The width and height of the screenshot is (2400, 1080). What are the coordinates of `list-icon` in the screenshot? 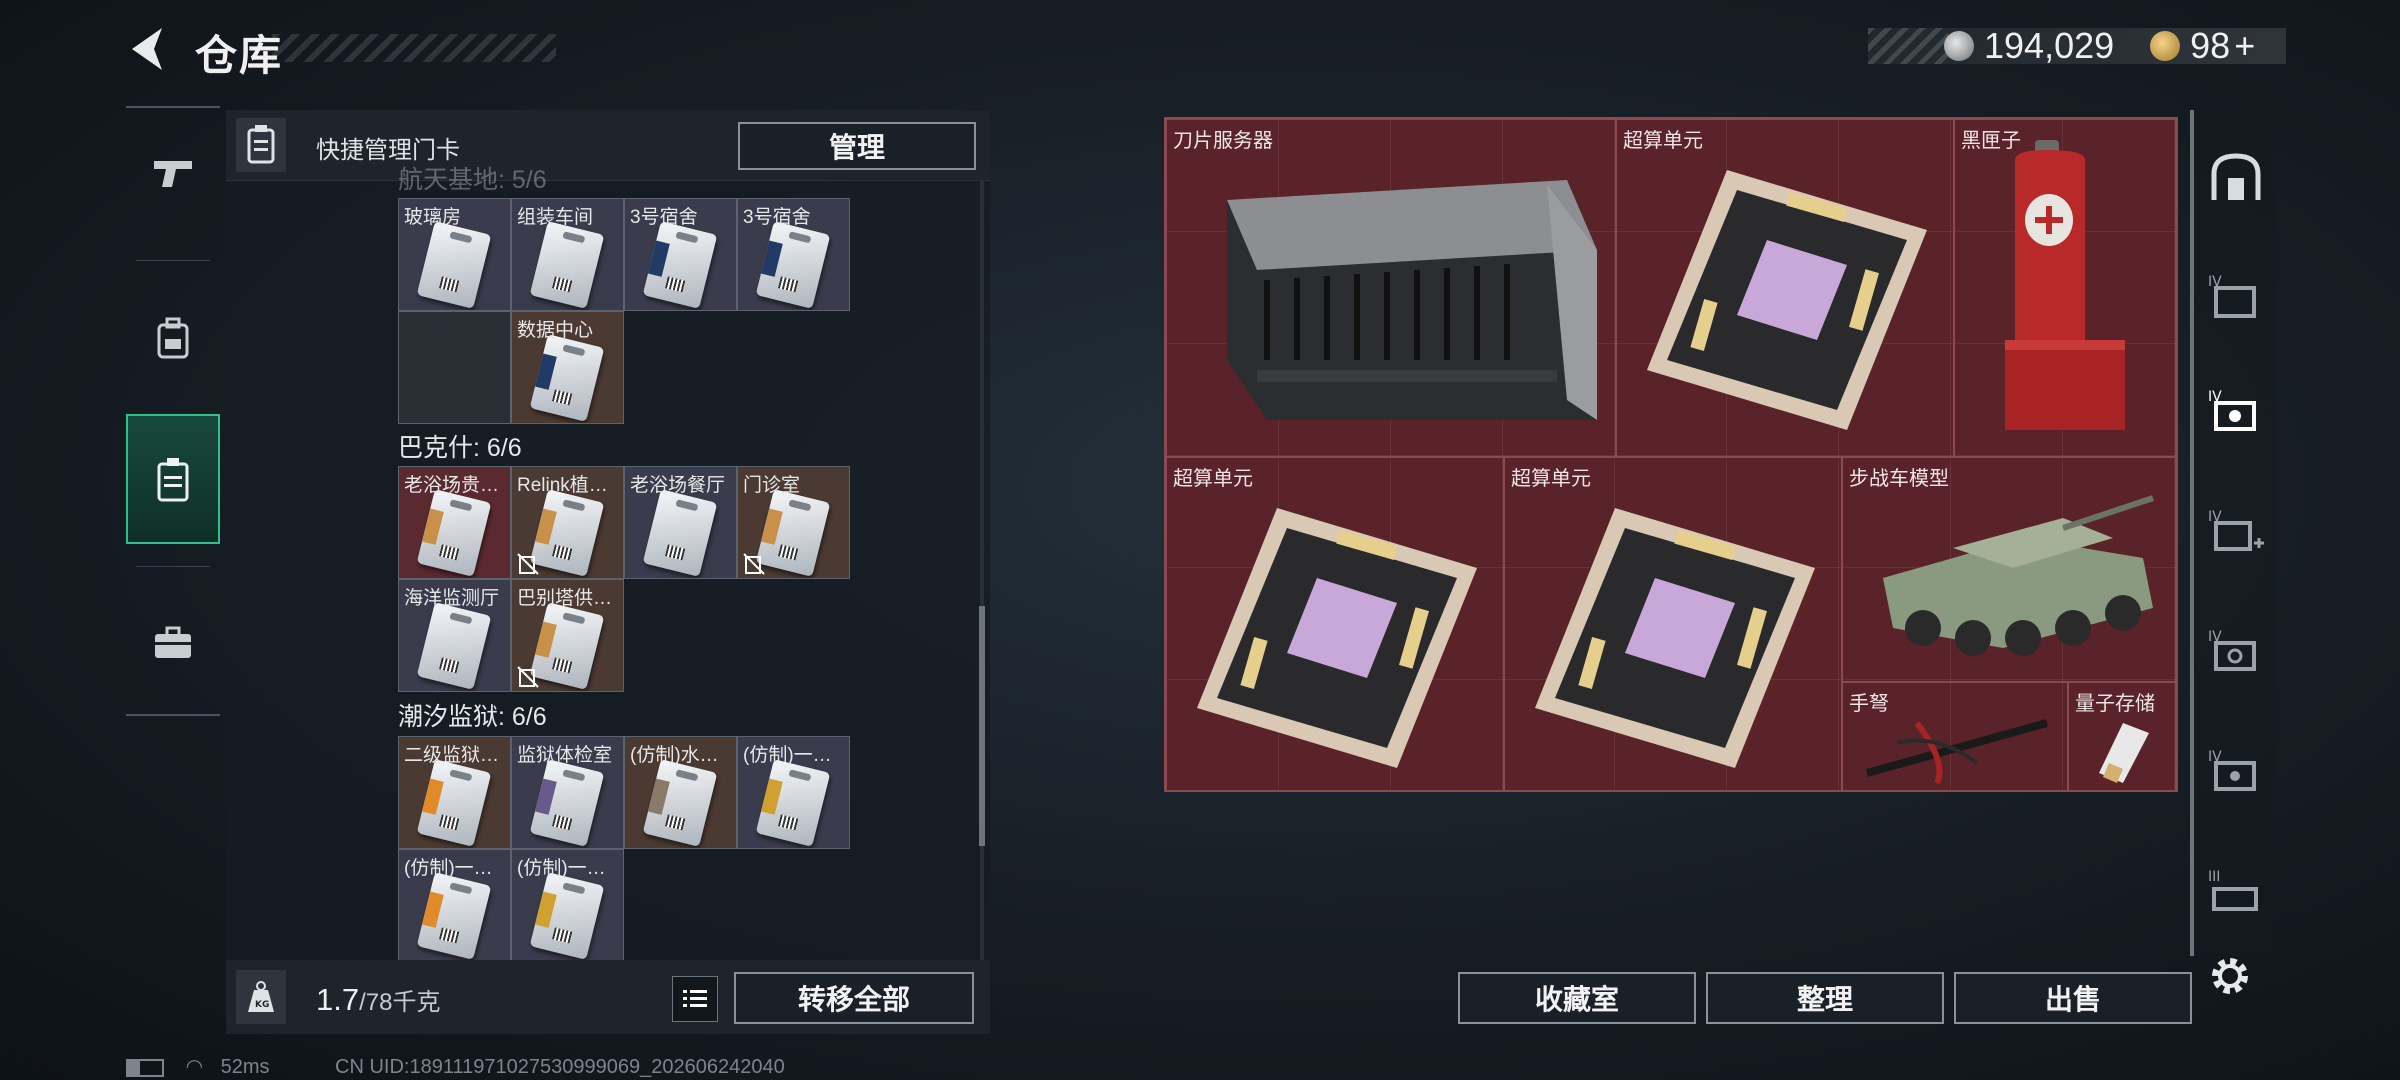 It's located at (695, 998).